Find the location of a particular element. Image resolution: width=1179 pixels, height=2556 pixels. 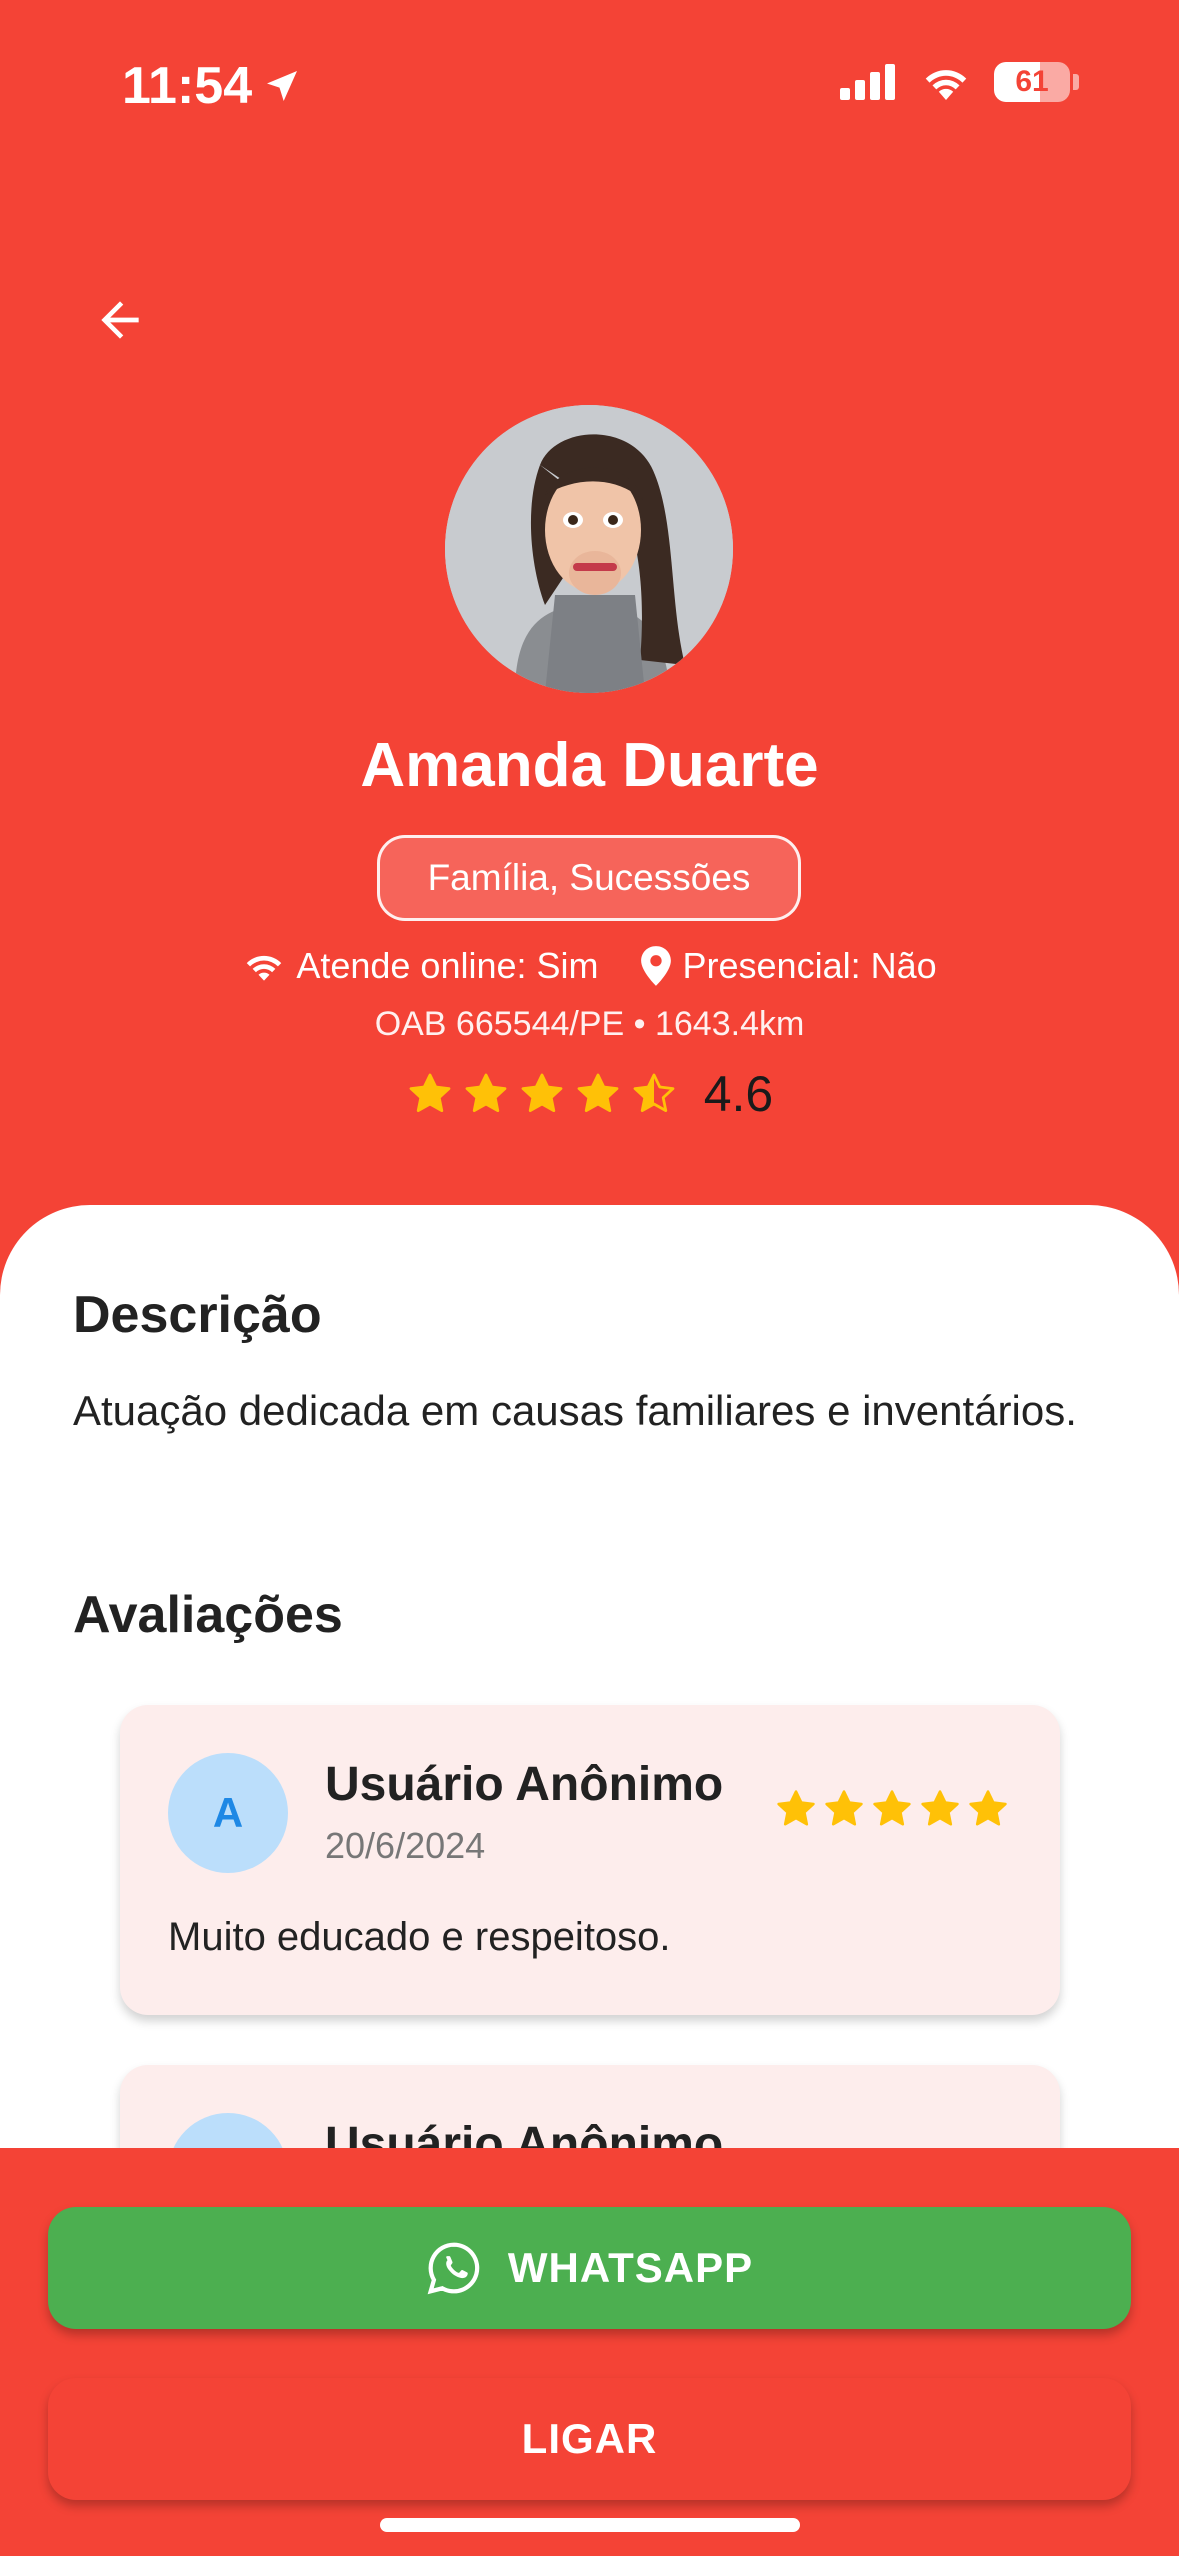

wifi-icon is located at coordinates (264, 968).